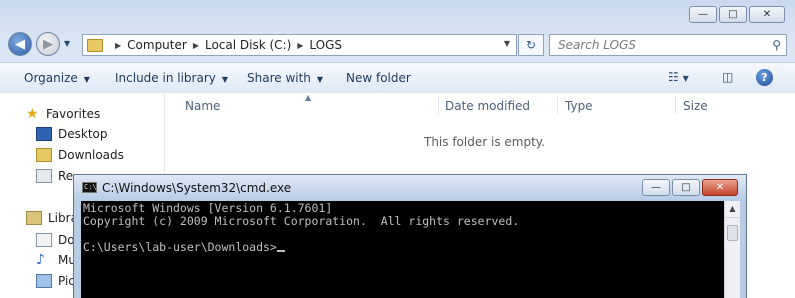 The height and width of the screenshot is (298, 795). I want to click on cmd-title: C:\Windows\System32\cmd.exe, so click(197, 188).